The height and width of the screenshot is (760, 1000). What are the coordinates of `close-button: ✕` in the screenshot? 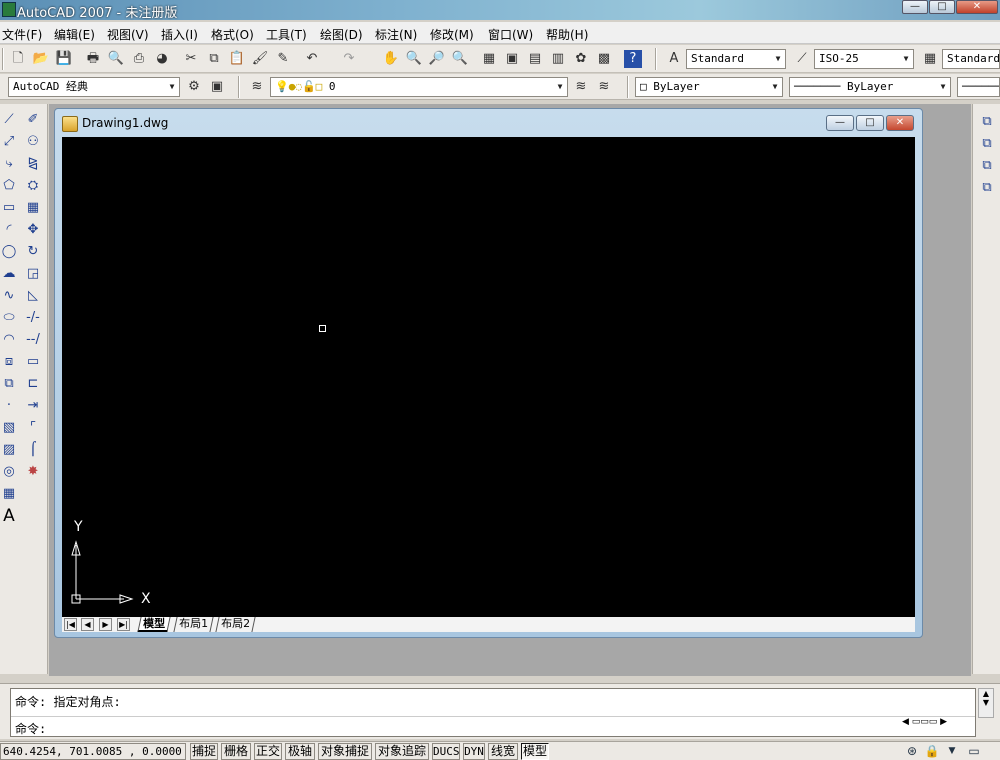 It's located at (977, 7).